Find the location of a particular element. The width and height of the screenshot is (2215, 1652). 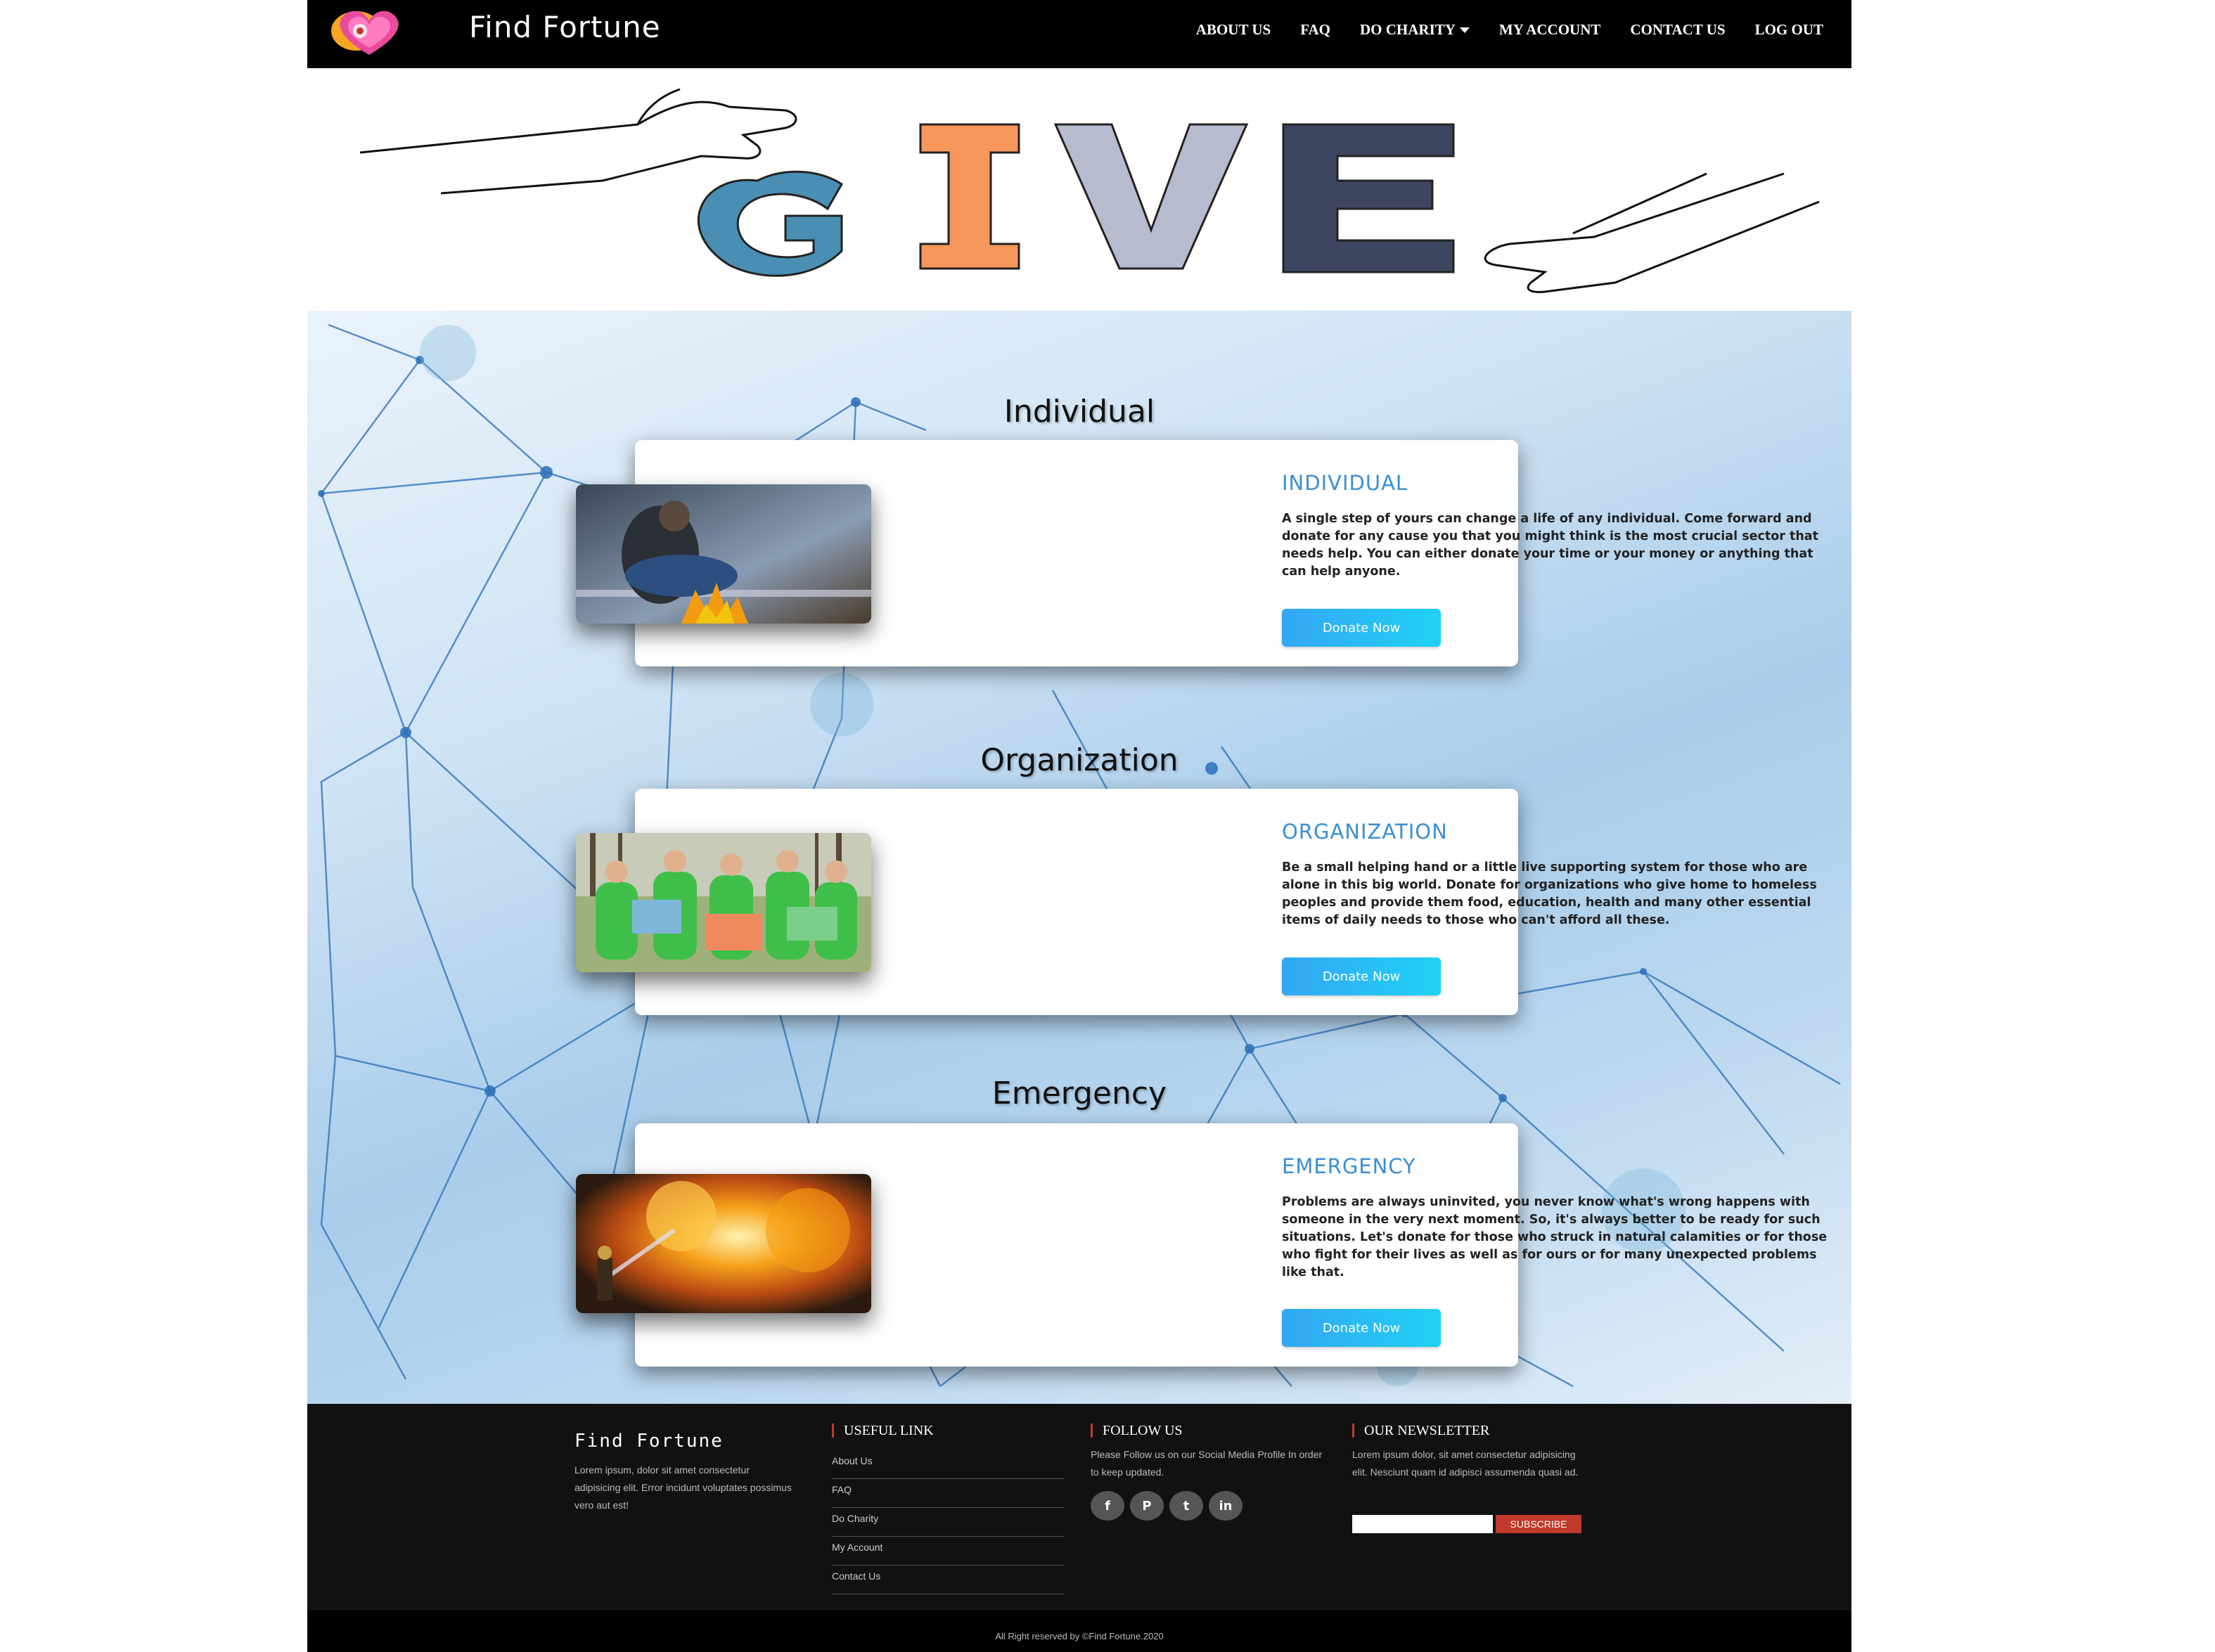

footer-link-faq: FAQ is located at coordinates (948, 1493).